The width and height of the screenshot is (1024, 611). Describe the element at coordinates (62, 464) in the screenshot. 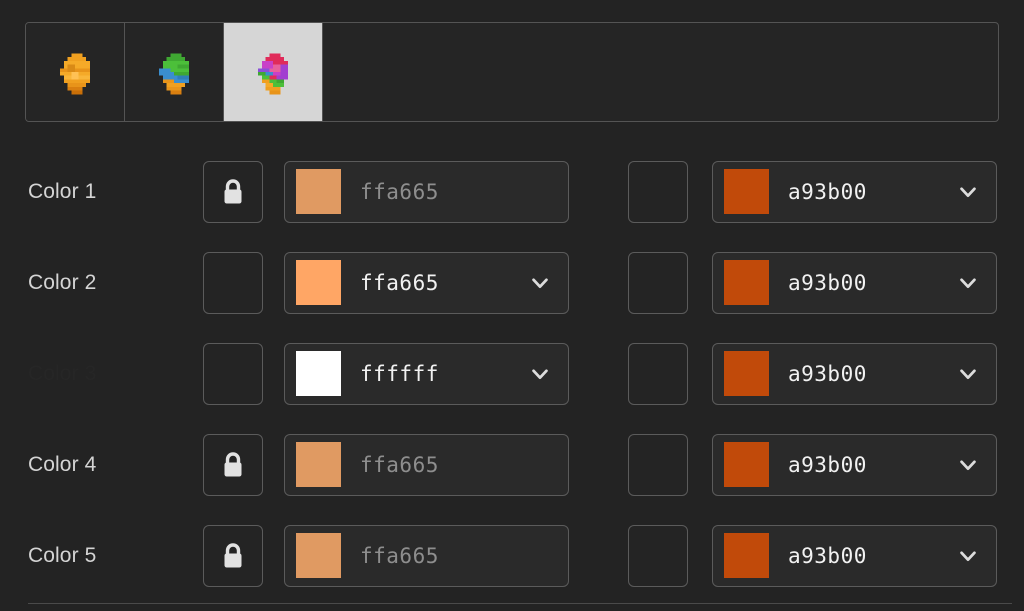

I see `color-row-label: Color 4` at that location.